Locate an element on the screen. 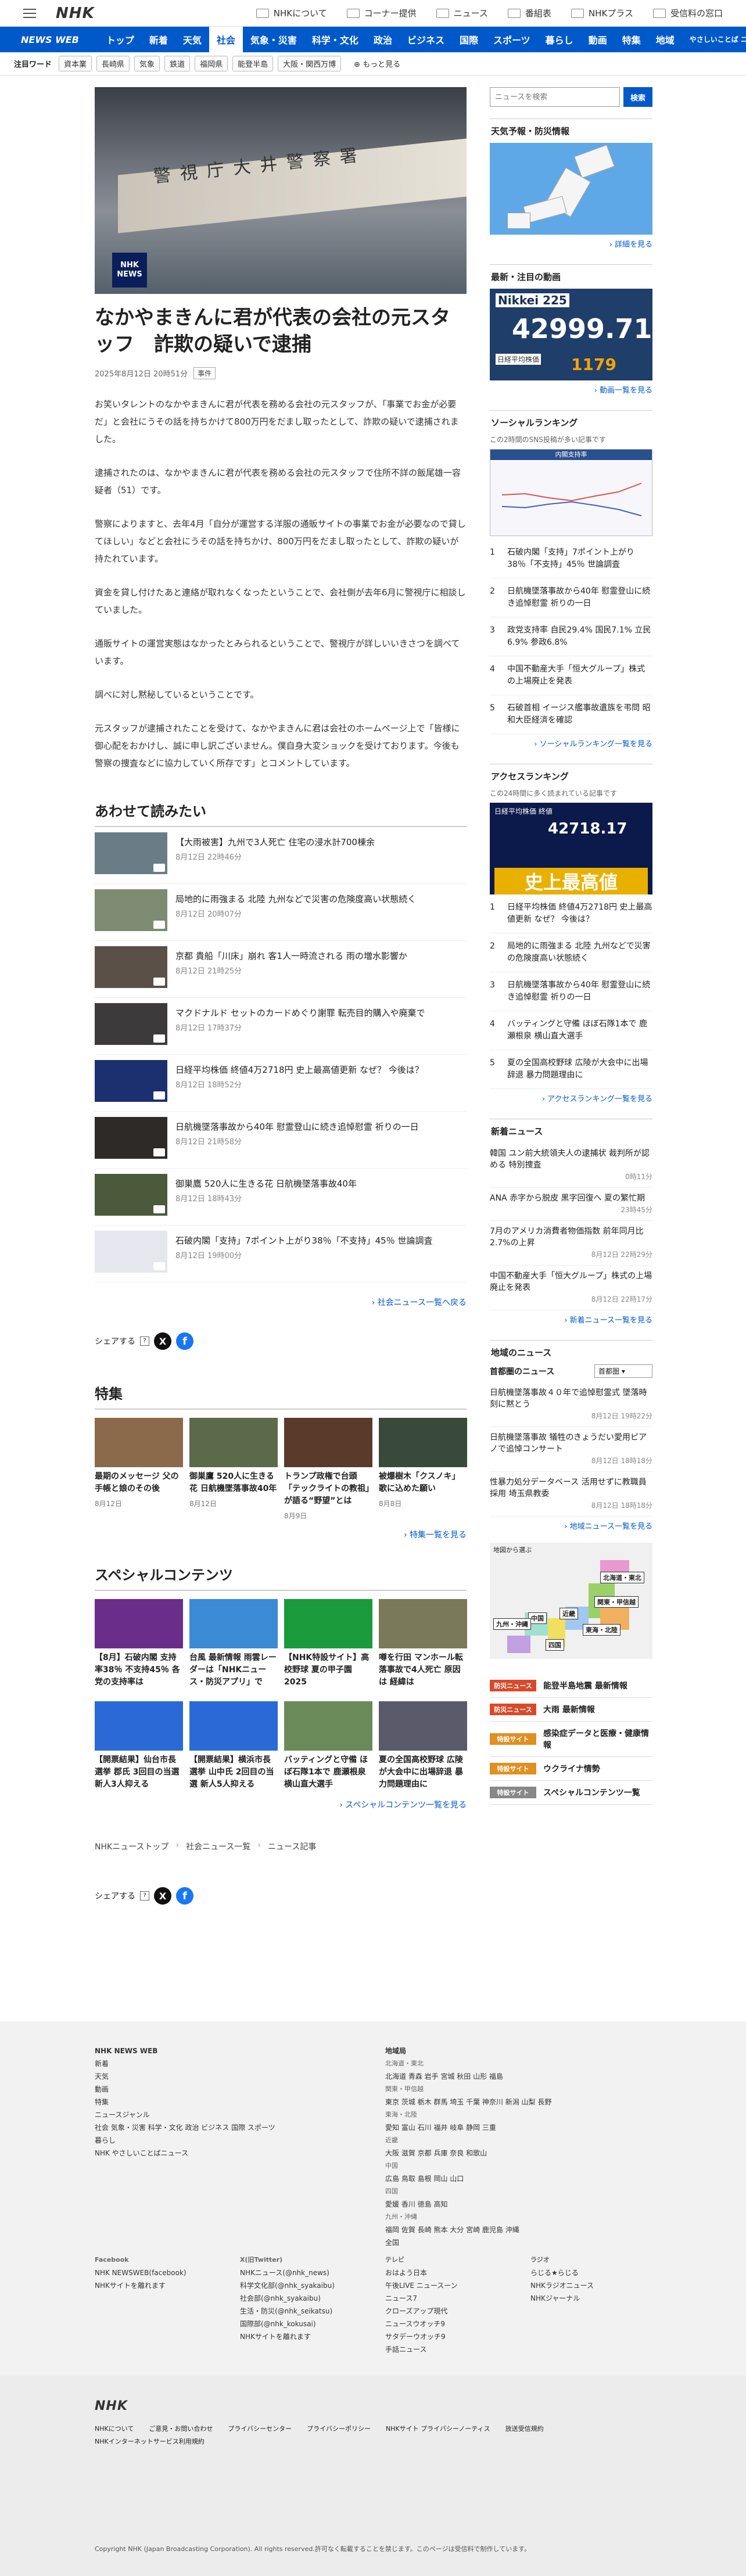 The image size is (746, 2576). footer-sns-link: 午後LIVE ニュースーン is located at coordinates (452, 2285).